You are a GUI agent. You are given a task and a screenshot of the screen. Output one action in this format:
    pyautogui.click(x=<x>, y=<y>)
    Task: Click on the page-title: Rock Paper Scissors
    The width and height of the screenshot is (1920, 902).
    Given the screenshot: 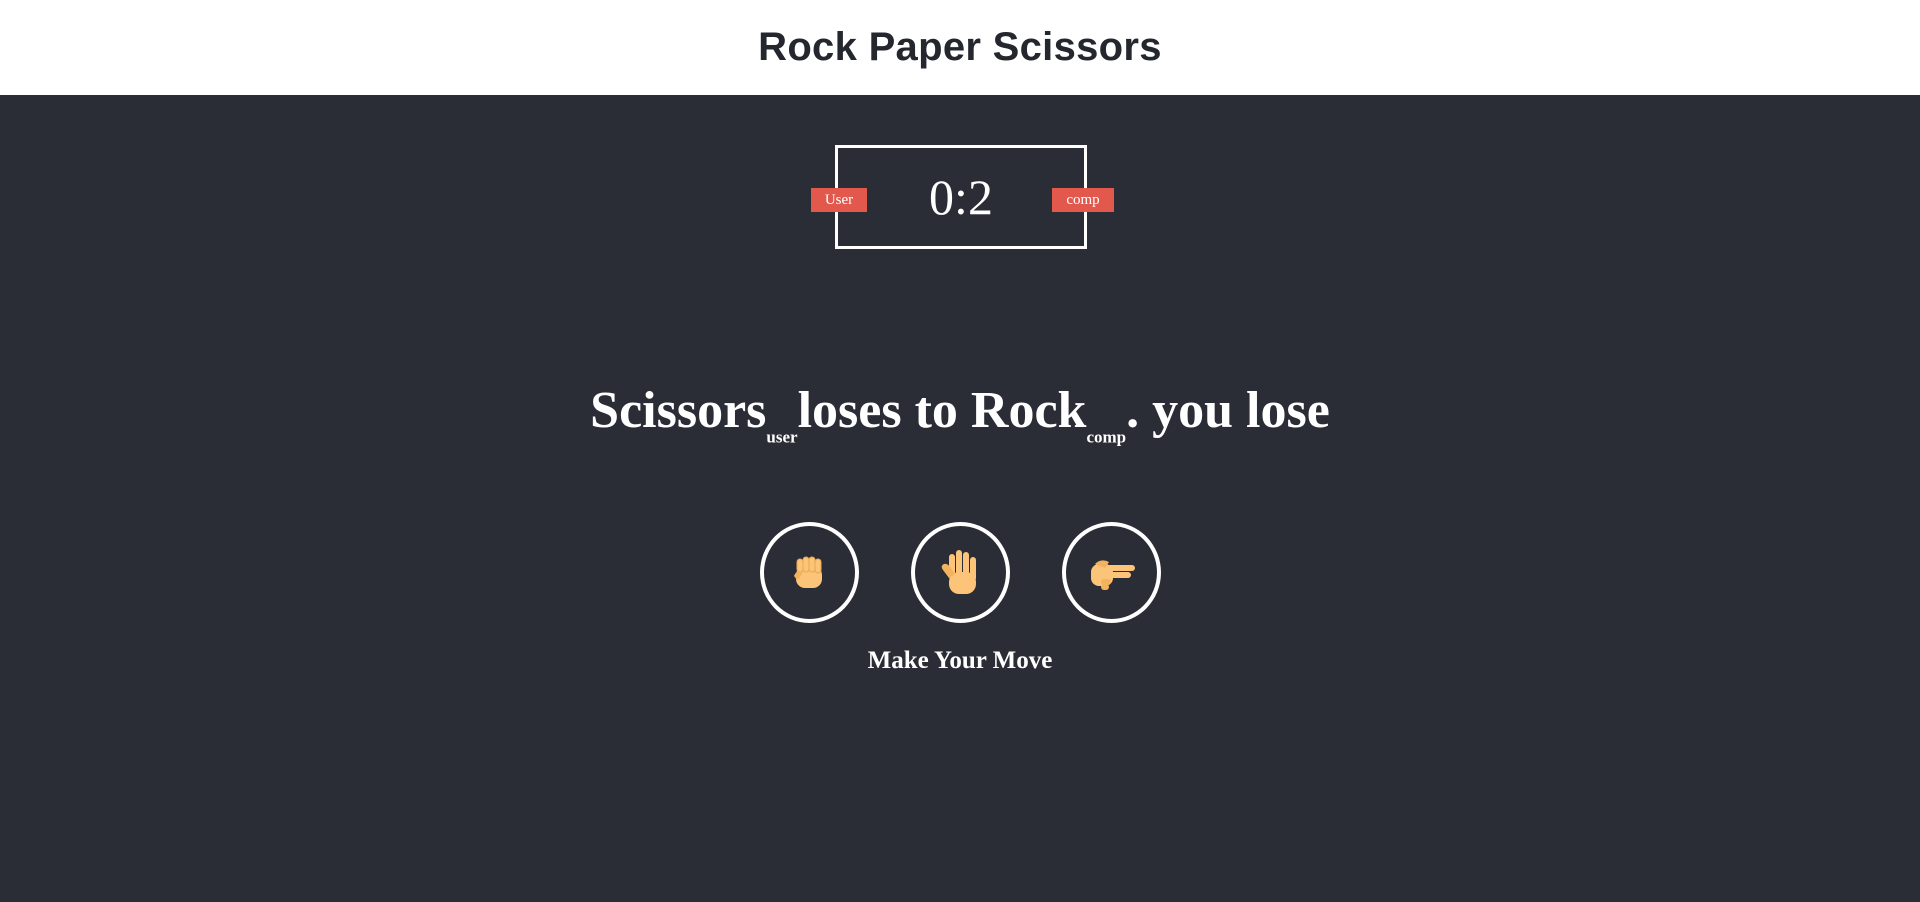 What is the action you would take?
    pyautogui.click(x=960, y=47)
    